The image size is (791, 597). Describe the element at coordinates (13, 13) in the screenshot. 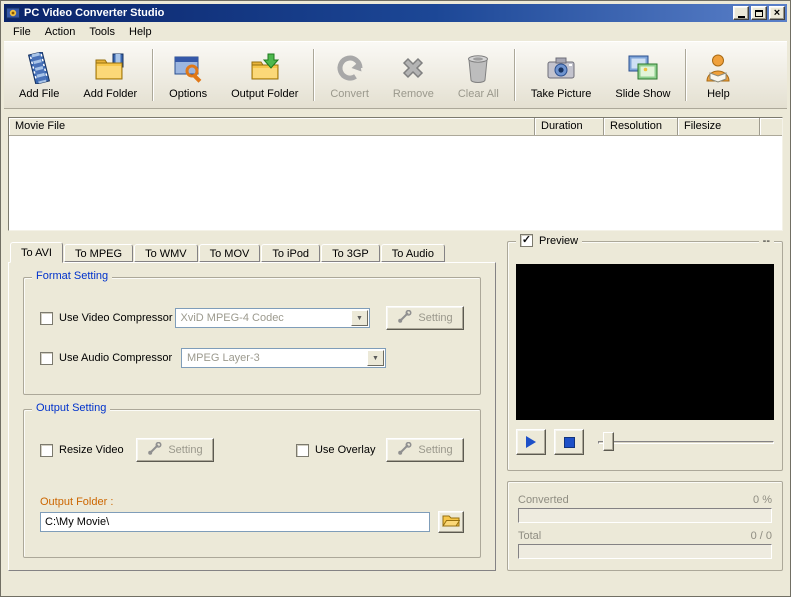

I see `app-icon` at that location.